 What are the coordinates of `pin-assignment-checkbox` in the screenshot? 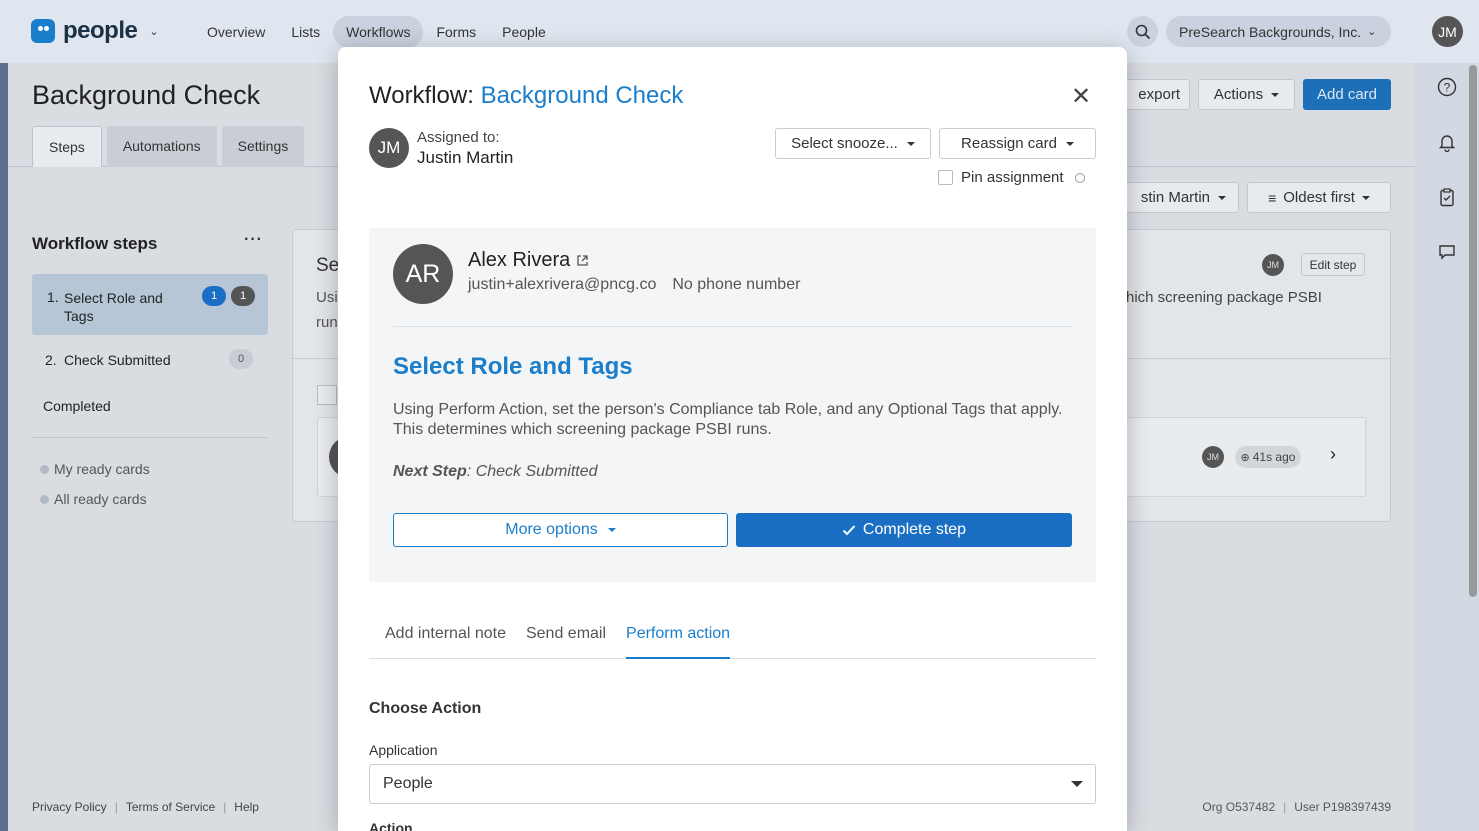 It's located at (945, 177).